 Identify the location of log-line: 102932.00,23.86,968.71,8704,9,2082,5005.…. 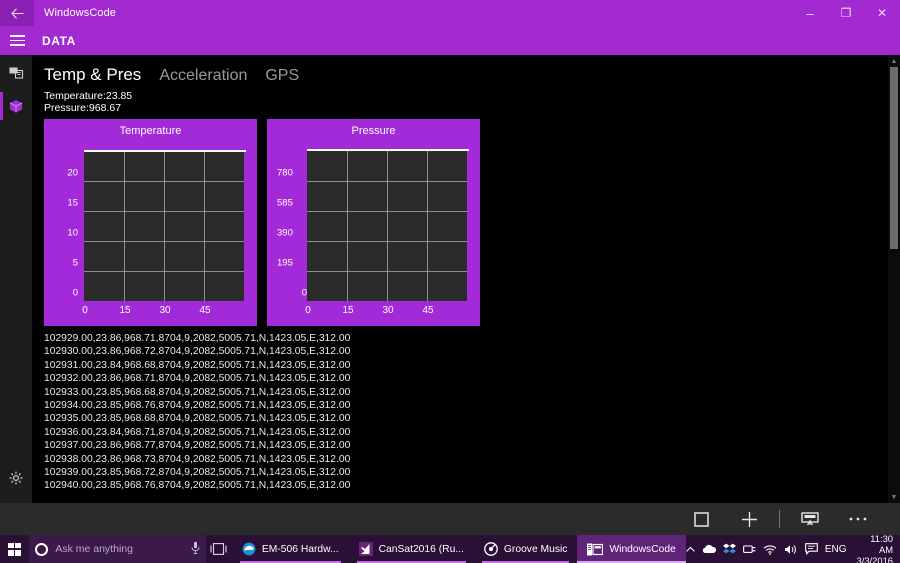
(197, 379).